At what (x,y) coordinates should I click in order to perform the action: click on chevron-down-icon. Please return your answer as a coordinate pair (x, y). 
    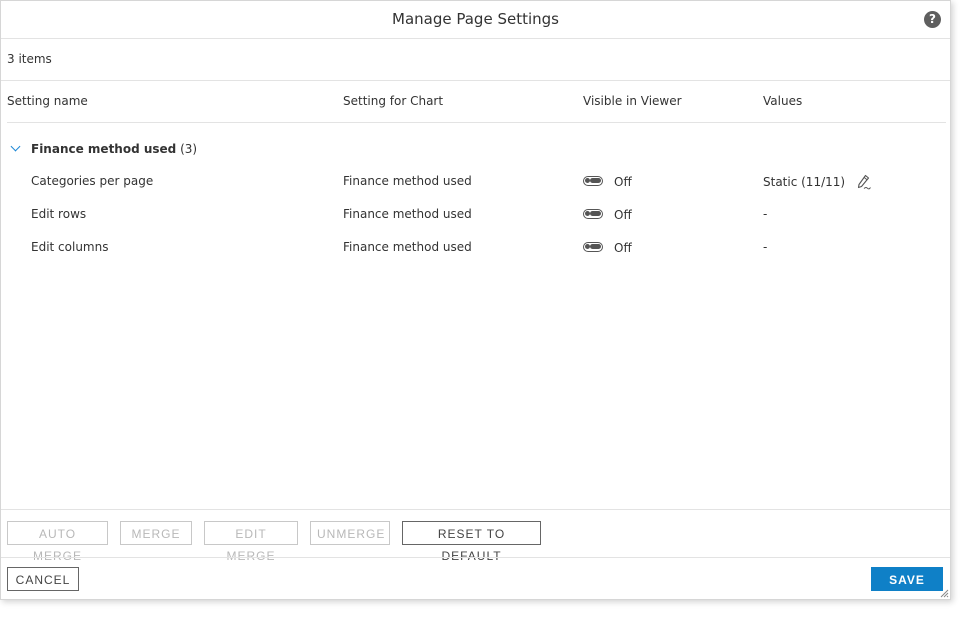
    Looking at the image, I should click on (15, 146).